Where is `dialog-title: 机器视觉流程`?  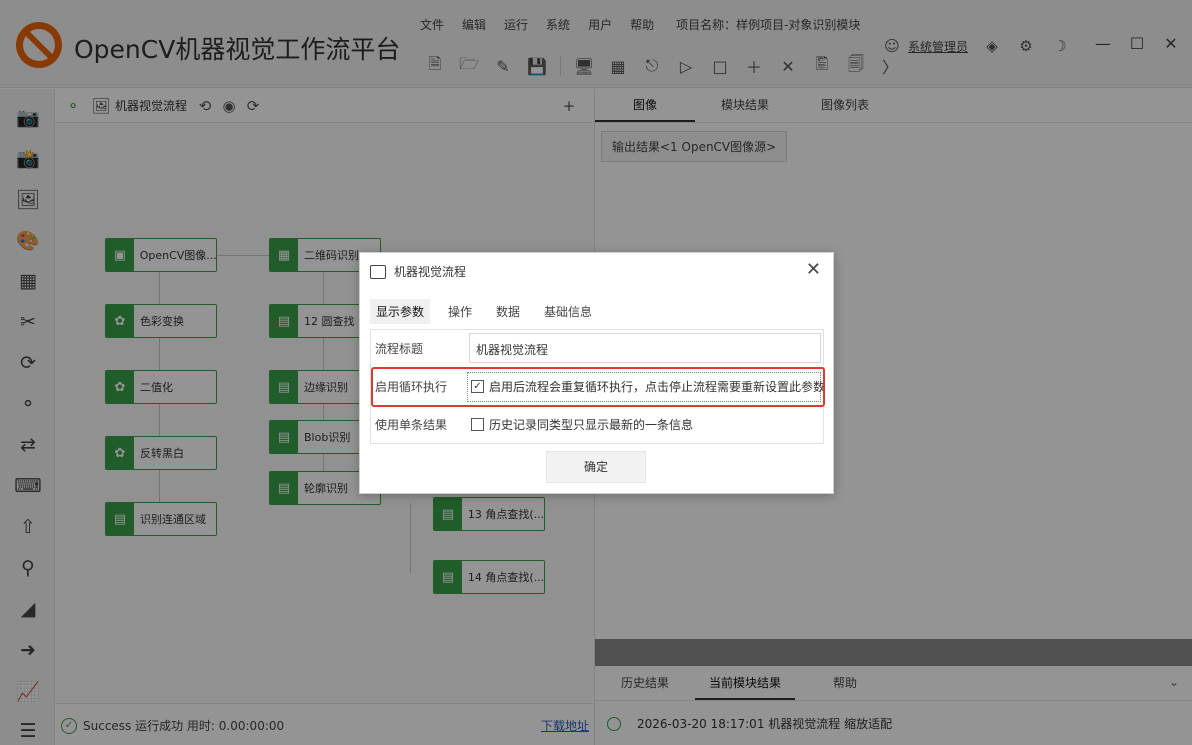
dialog-title: 机器视觉流程 is located at coordinates (430, 272).